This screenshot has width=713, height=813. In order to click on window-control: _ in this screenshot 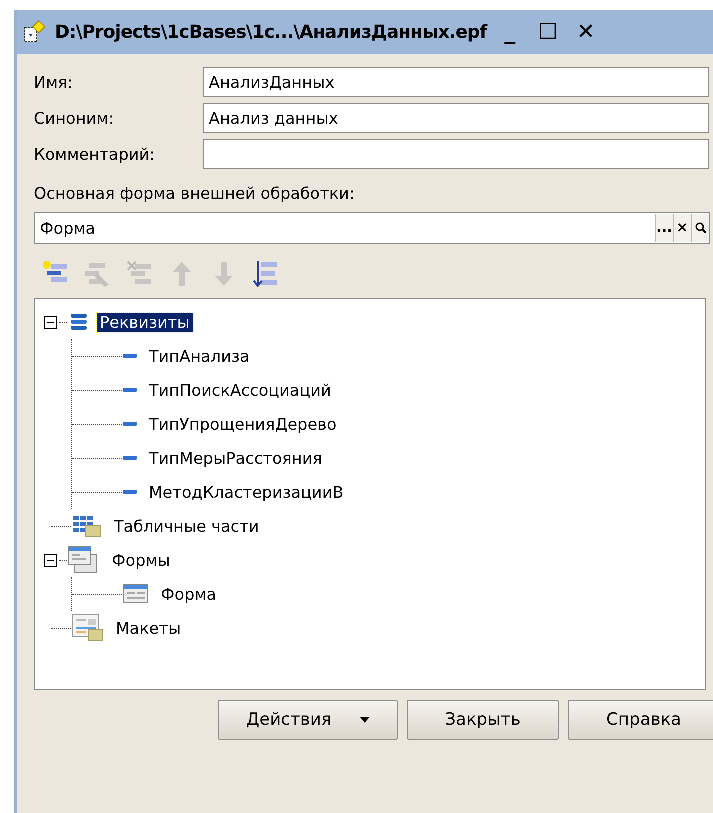, I will do `click(510, 32)`.